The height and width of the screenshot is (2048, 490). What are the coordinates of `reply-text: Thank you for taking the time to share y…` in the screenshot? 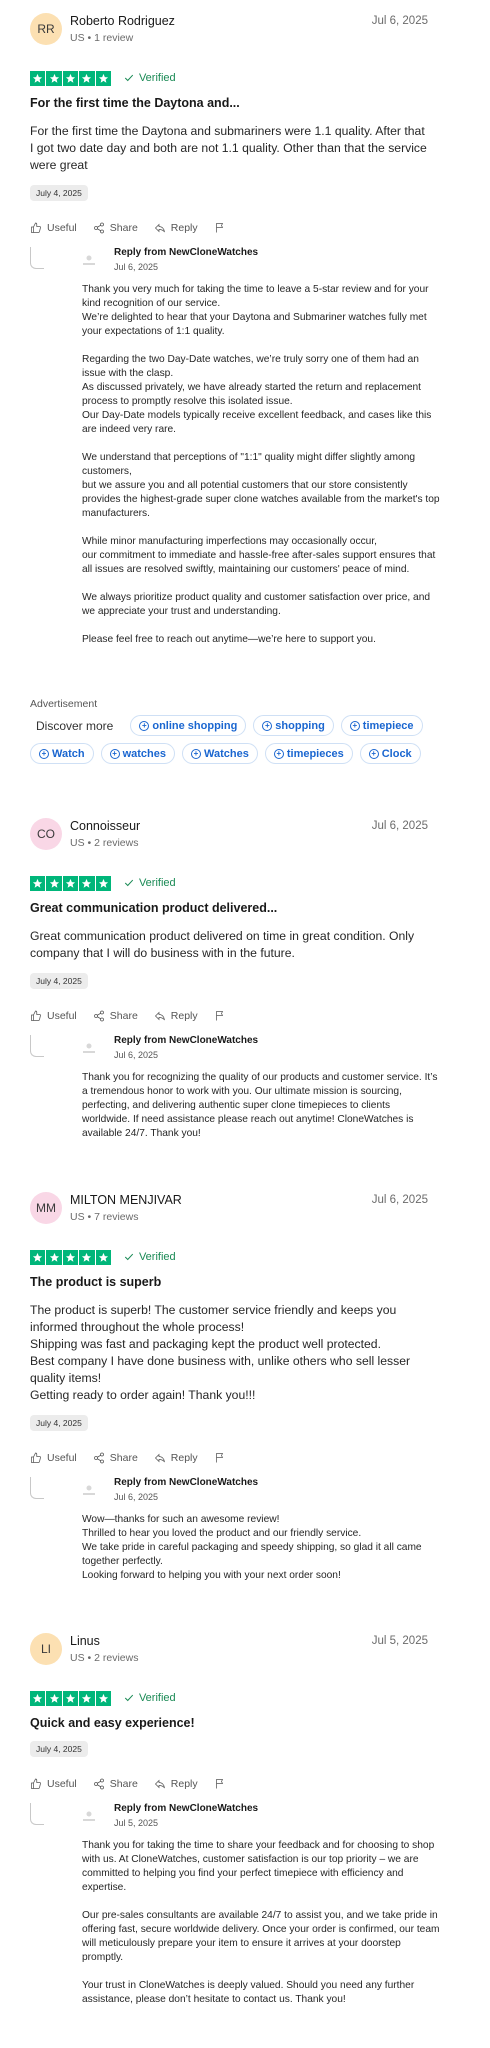 It's located at (261, 1922).